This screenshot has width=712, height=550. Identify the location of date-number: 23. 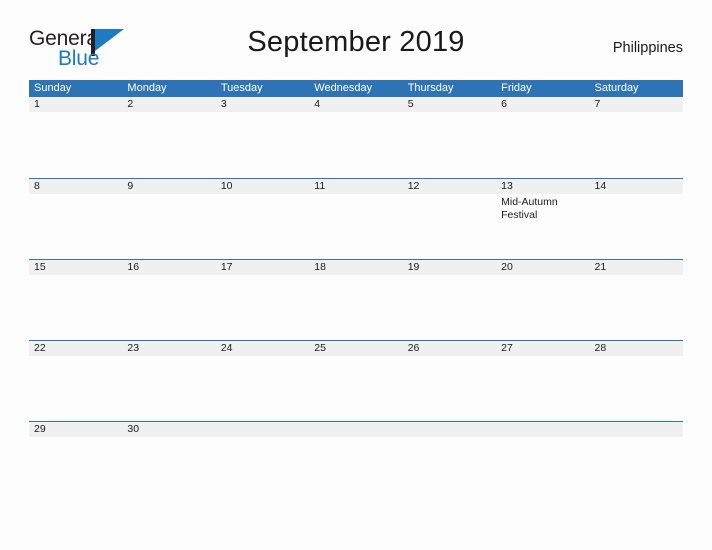
(133, 348).